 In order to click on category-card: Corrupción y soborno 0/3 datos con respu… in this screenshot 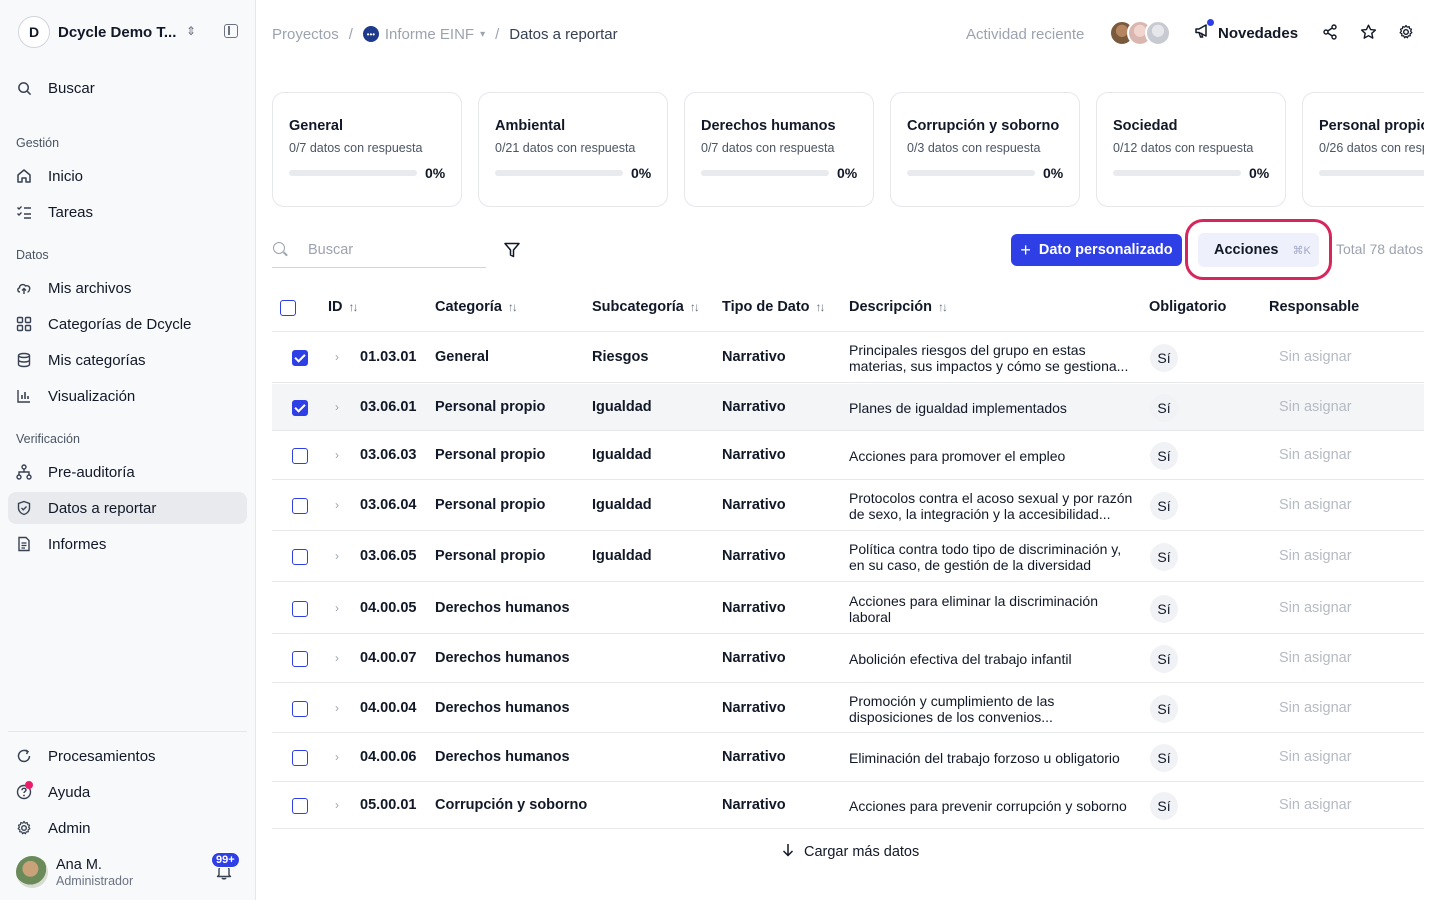, I will do `click(985, 149)`.